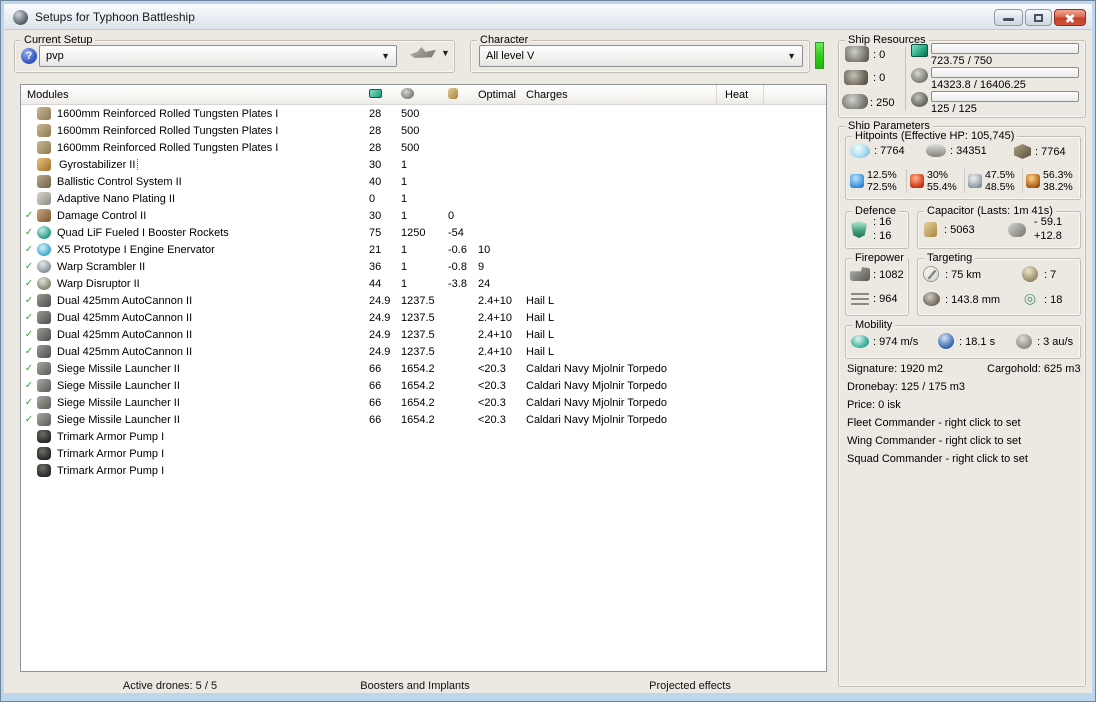 Image resolution: width=1096 pixels, height=702 pixels. Describe the element at coordinates (740, 94) in the screenshot. I see `column-heat: Heat` at that location.